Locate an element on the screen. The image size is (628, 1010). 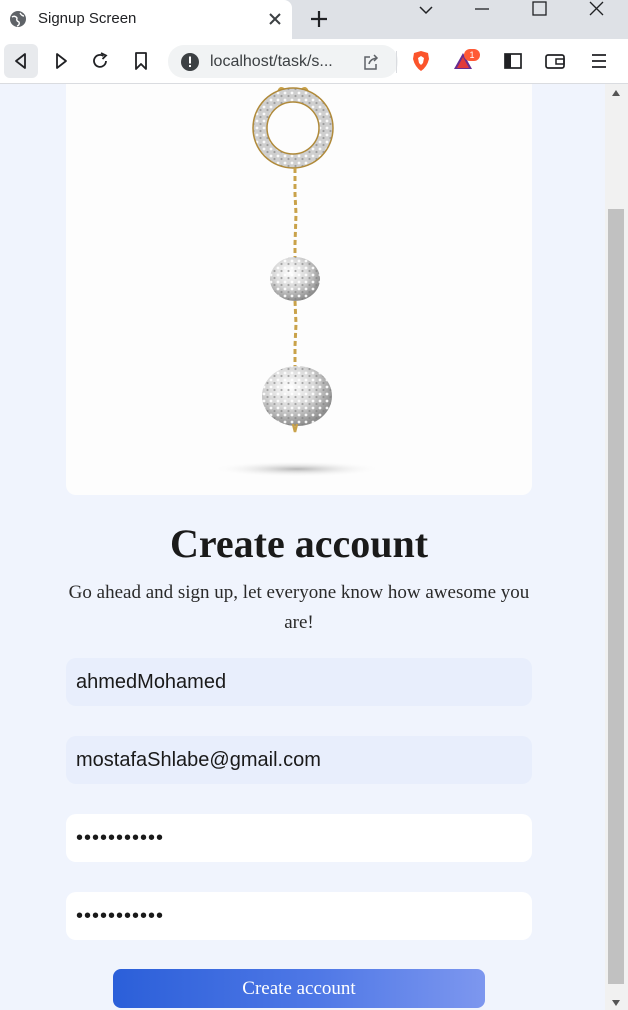
tab-signup-screen: Signup Screen is located at coordinates (146, 19).